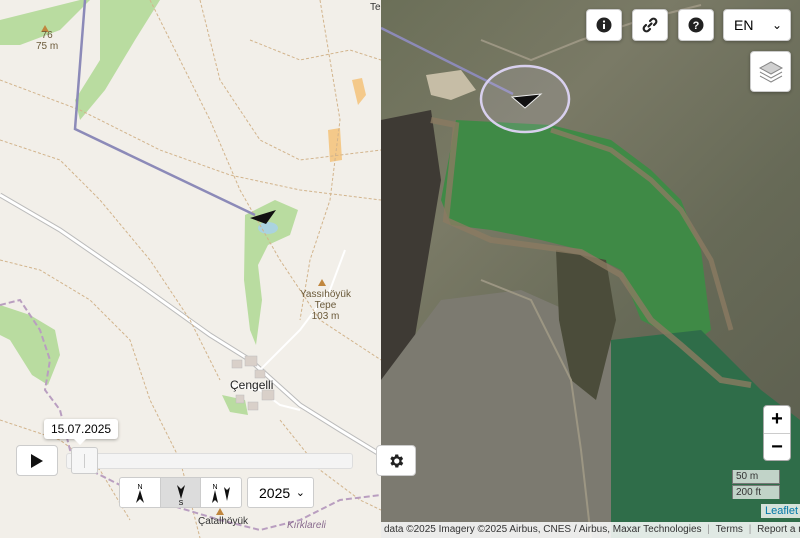 This screenshot has width=800, height=538. Describe the element at coordinates (252, 385) in the screenshot. I see `town-label: Çengelli` at that location.